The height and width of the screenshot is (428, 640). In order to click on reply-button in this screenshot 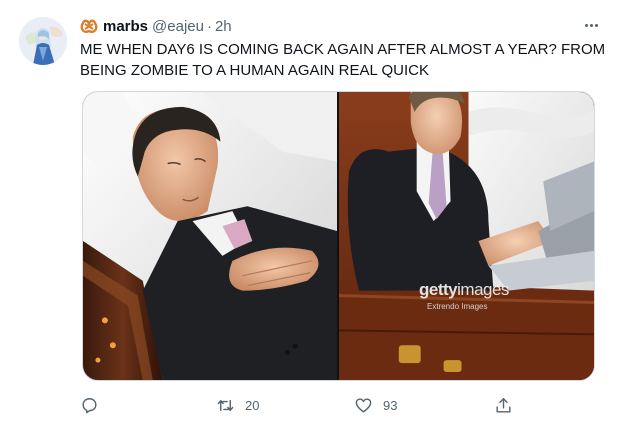, I will do `click(89, 405)`.